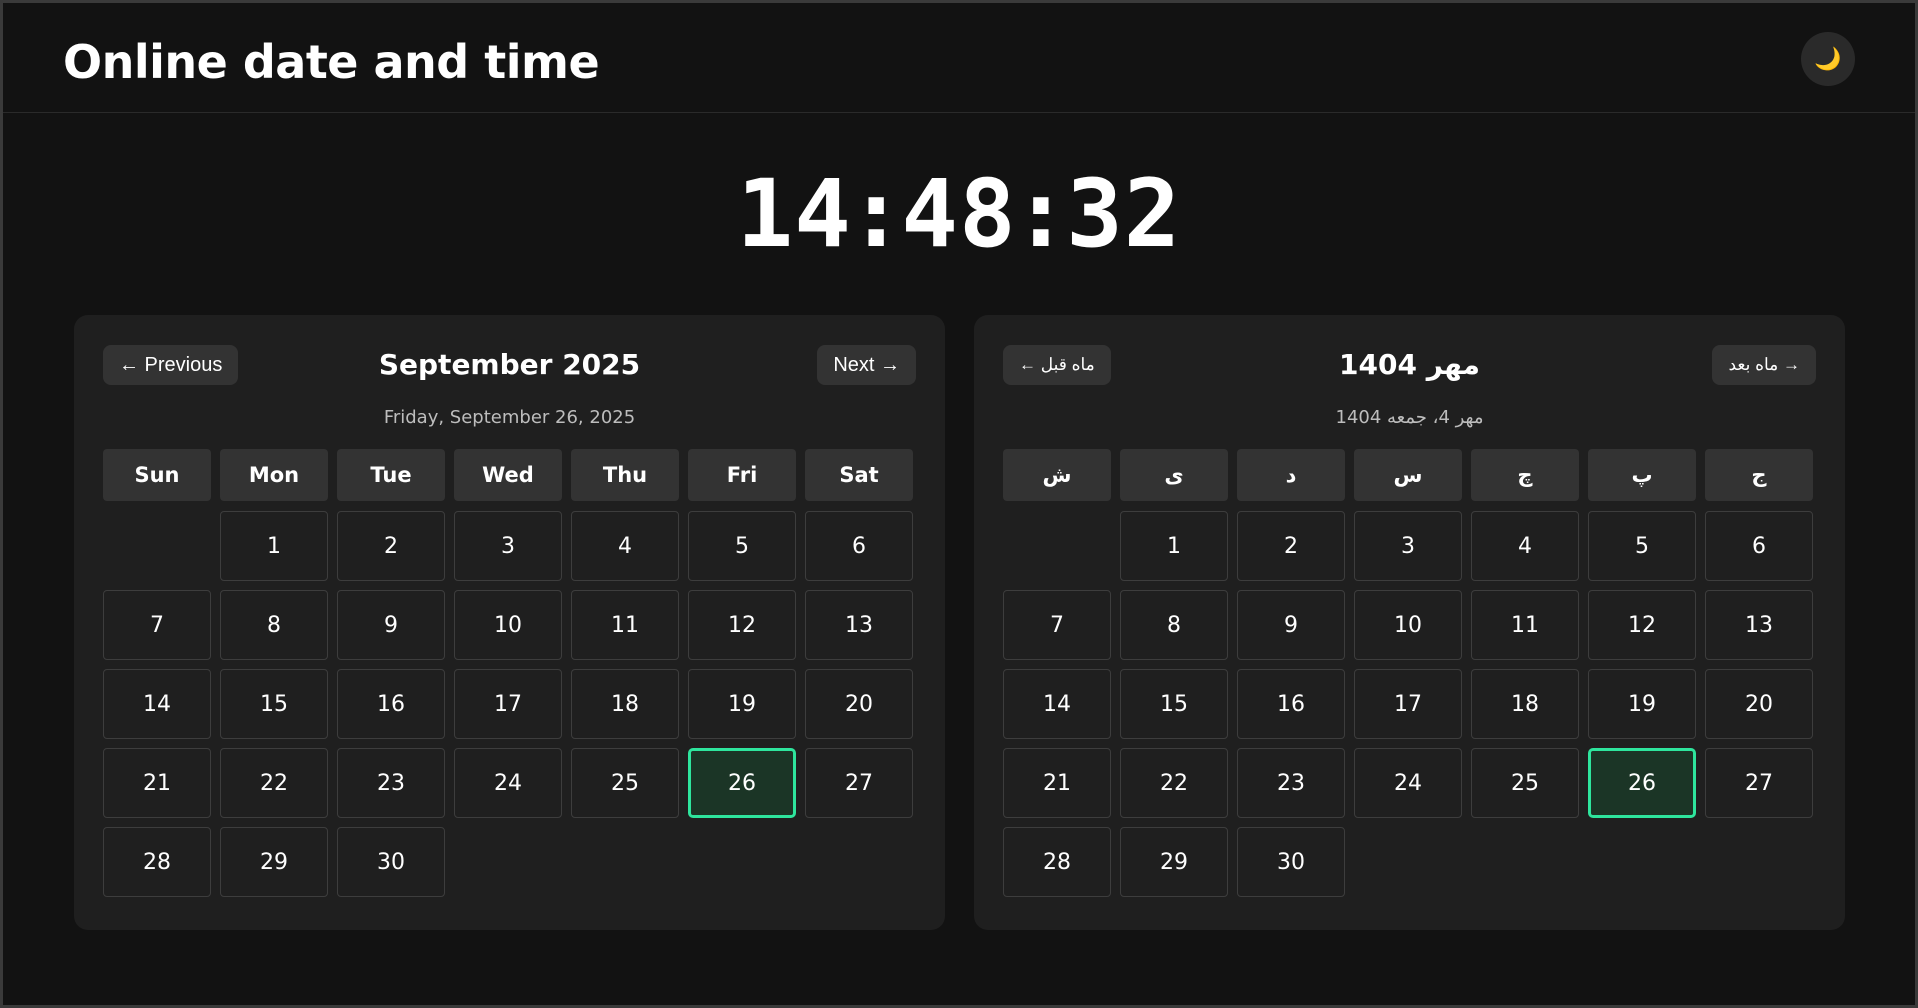 This screenshot has height=1008, width=1918. What do you see at coordinates (391, 475) in the screenshot?
I see `weekday-header: Tue` at bounding box center [391, 475].